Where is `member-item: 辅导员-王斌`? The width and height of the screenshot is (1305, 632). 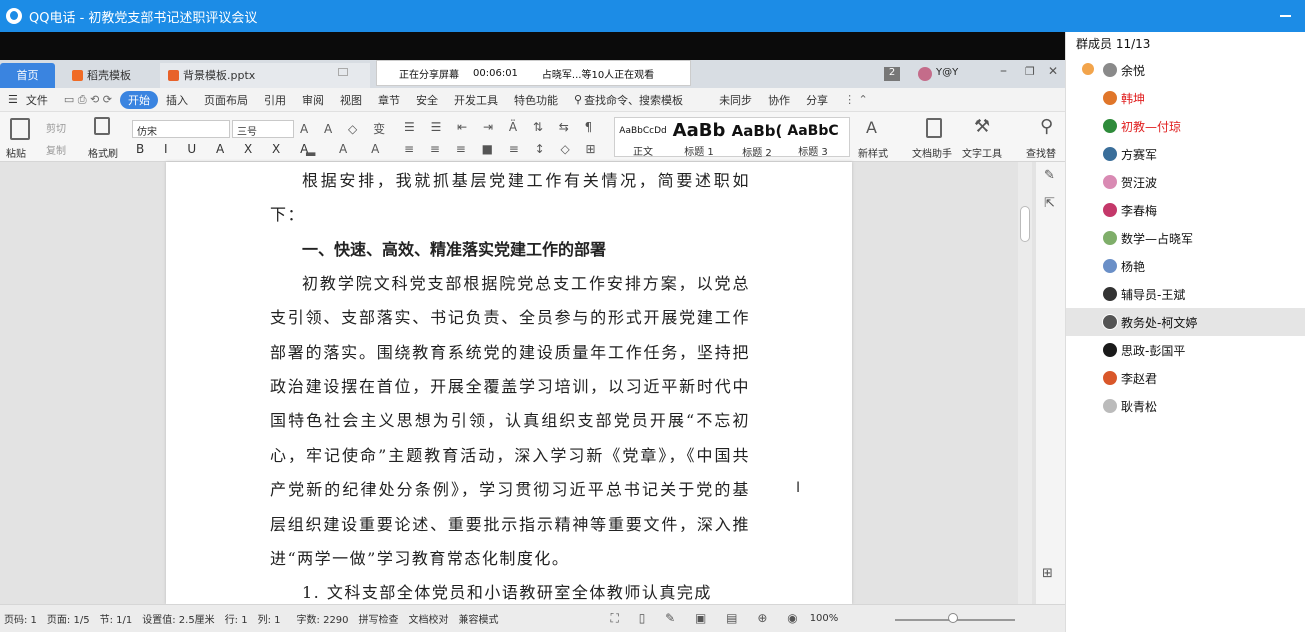
member-item: 辅导员-王斌 is located at coordinates (1185, 294).